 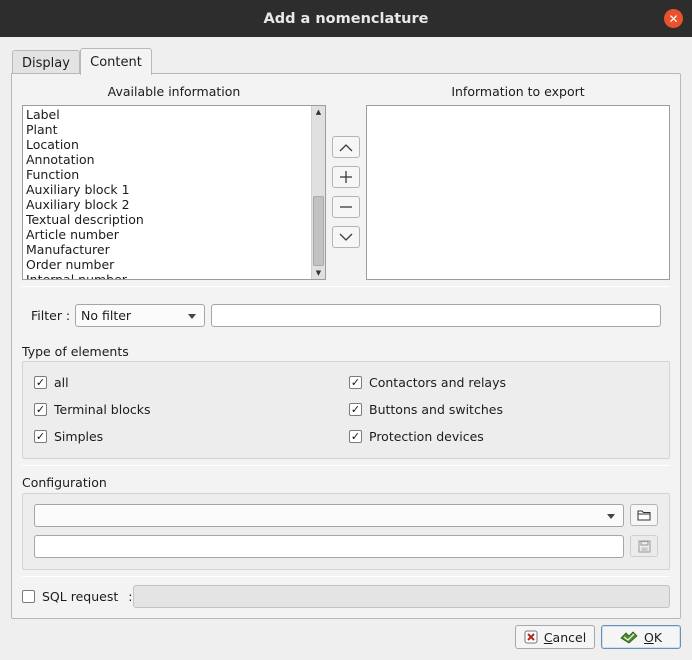 What do you see at coordinates (167, 144) in the screenshot?
I see `list-item: Location` at bounding box center [167, 144].